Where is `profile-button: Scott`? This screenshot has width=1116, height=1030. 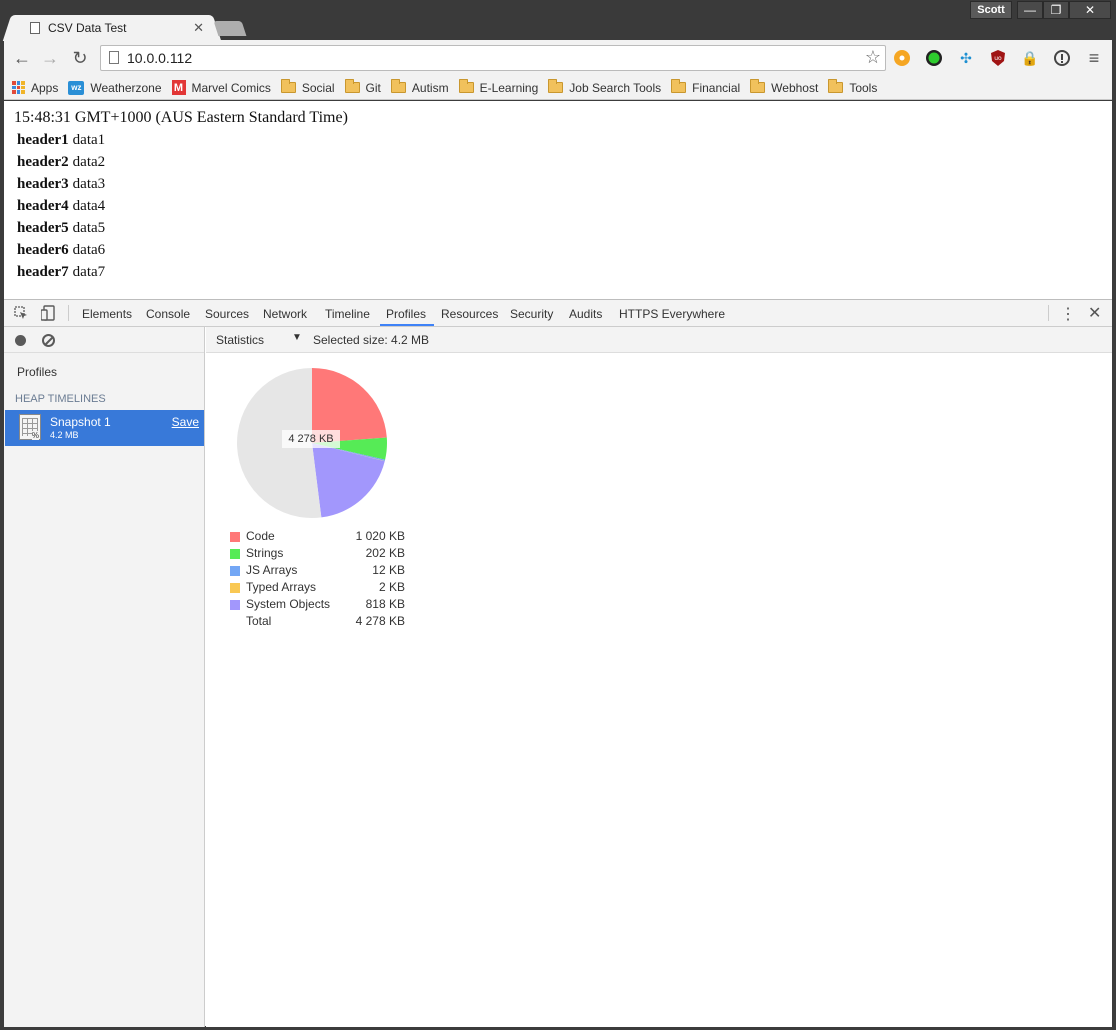 profile-button: Scott is located at coordinates (991, 10).